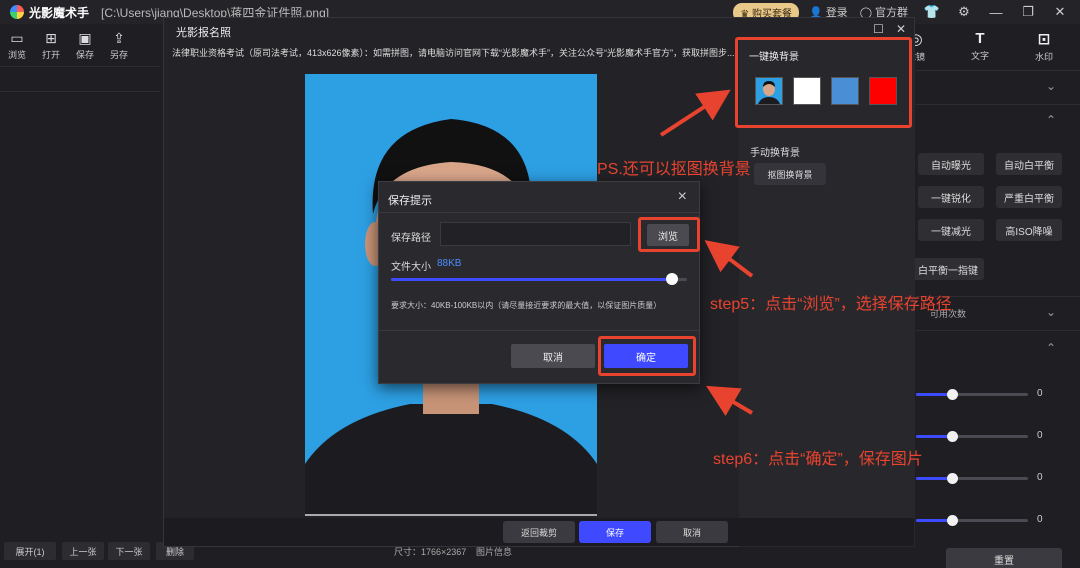 This screenshot has height=568, width=1080. I want to click on annotation-step5: step5：点击“浏览”，选择保存路径, so click(831, 304).